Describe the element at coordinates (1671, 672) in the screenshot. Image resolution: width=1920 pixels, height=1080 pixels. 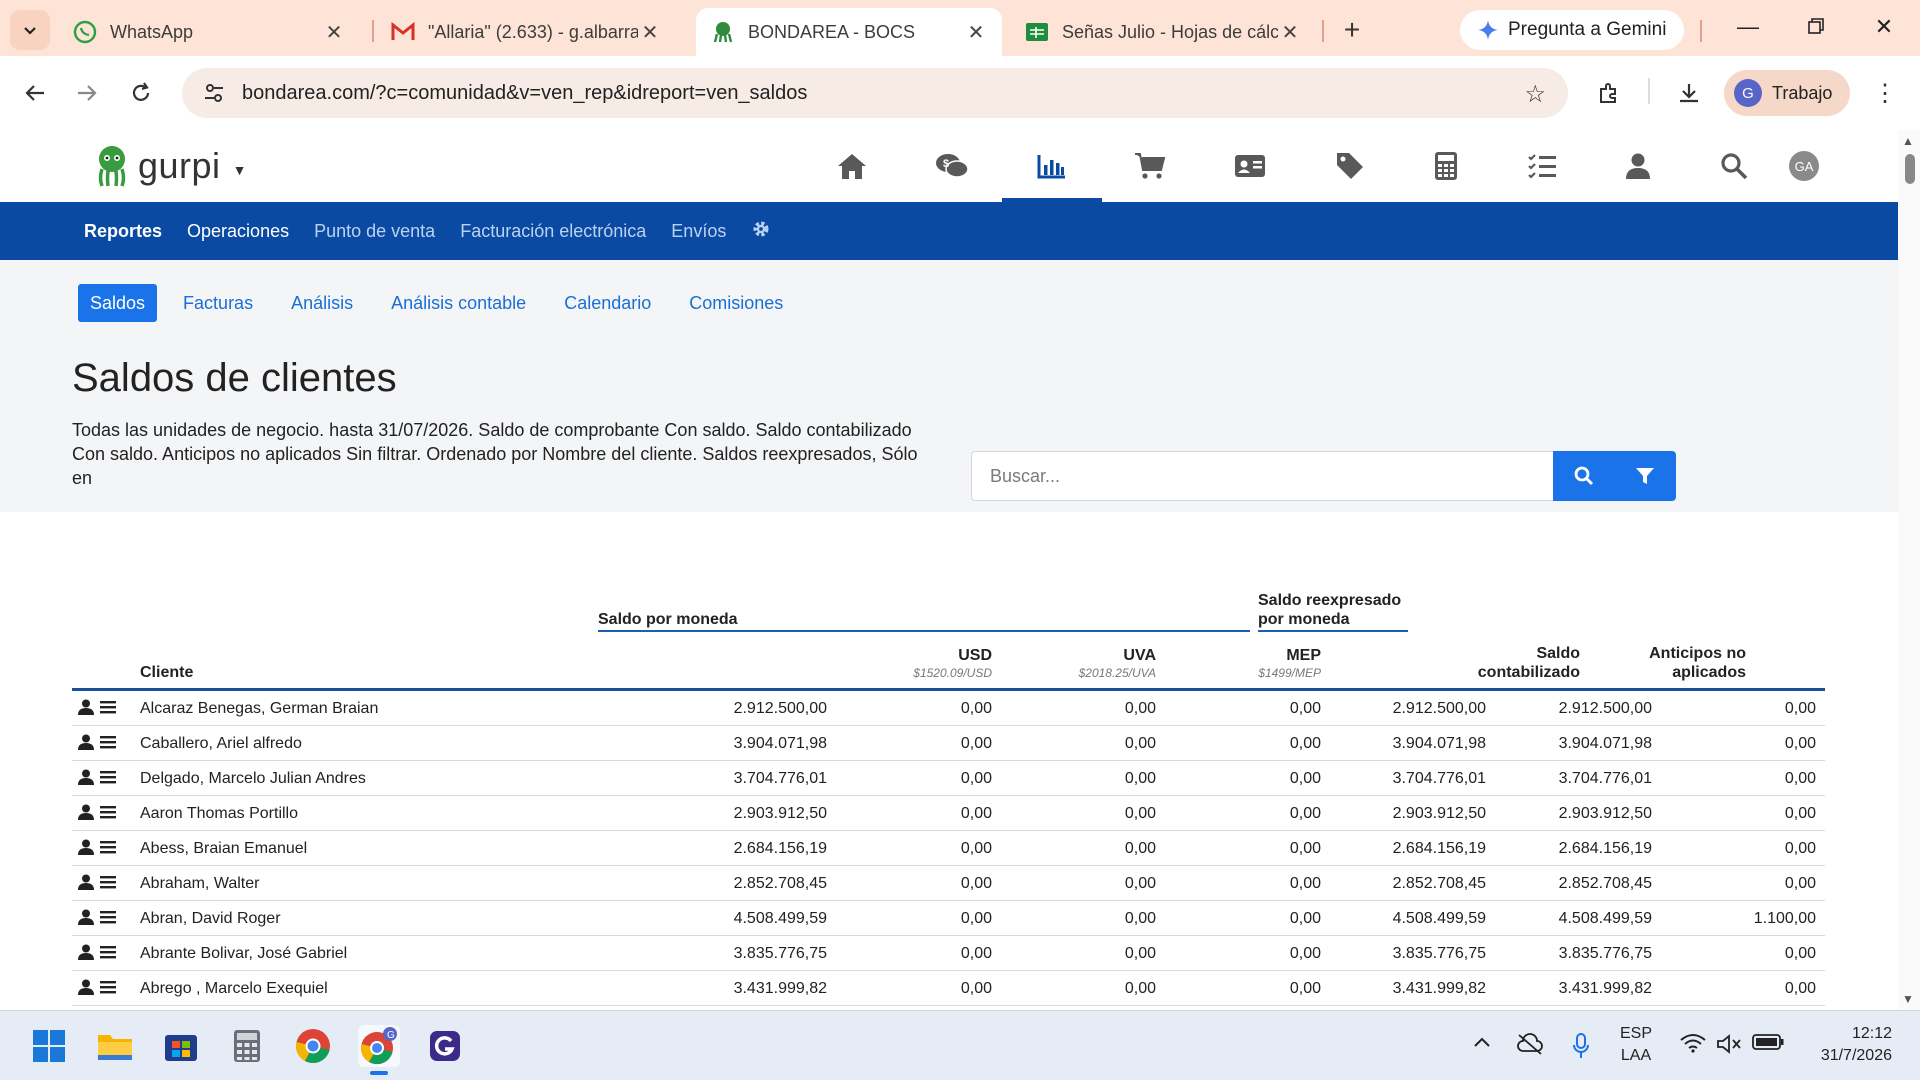
I see `col-header-advances-2: aplicados` at that location.